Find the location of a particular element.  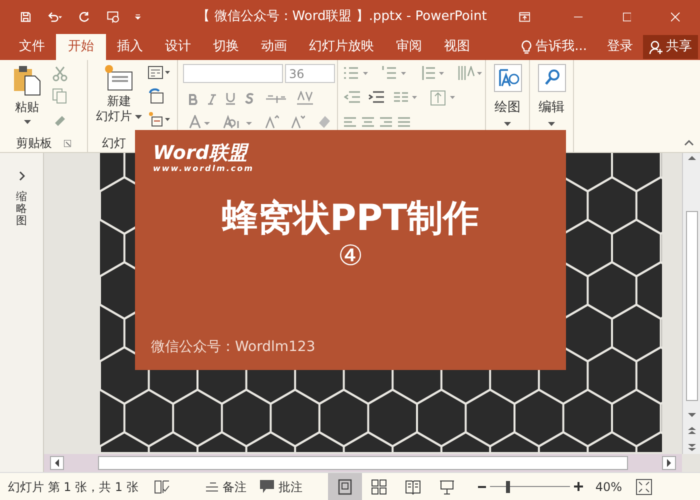

comment-icon is located at coordinates (267, 486).